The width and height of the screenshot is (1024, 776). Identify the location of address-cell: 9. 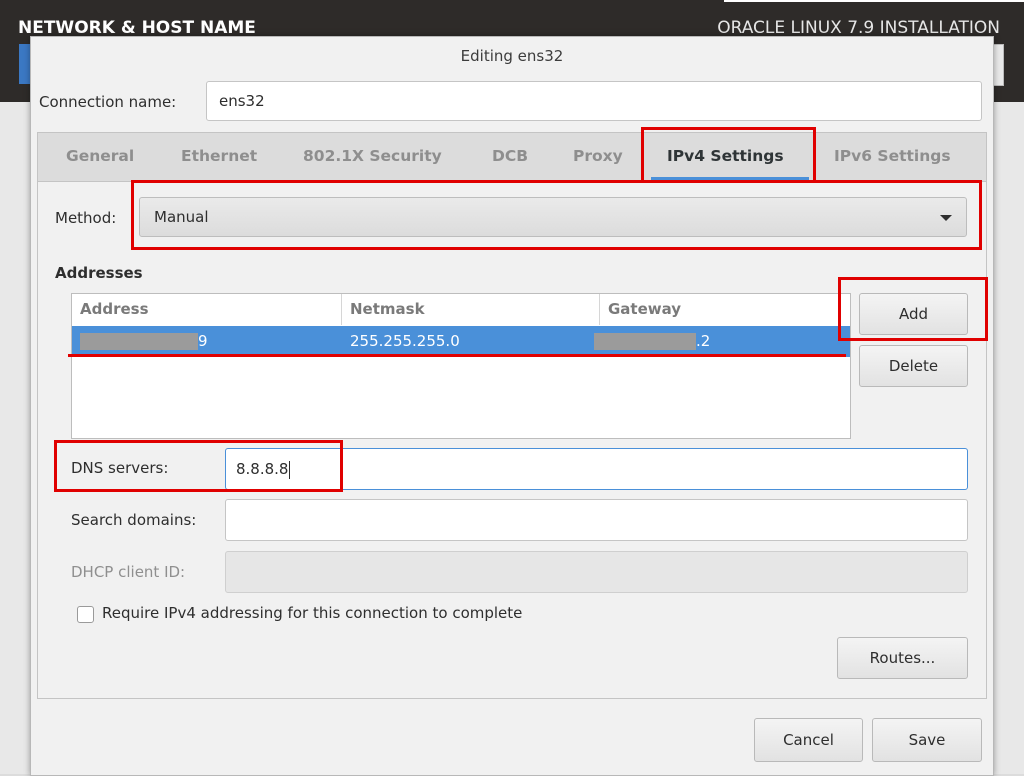
(207, 341).